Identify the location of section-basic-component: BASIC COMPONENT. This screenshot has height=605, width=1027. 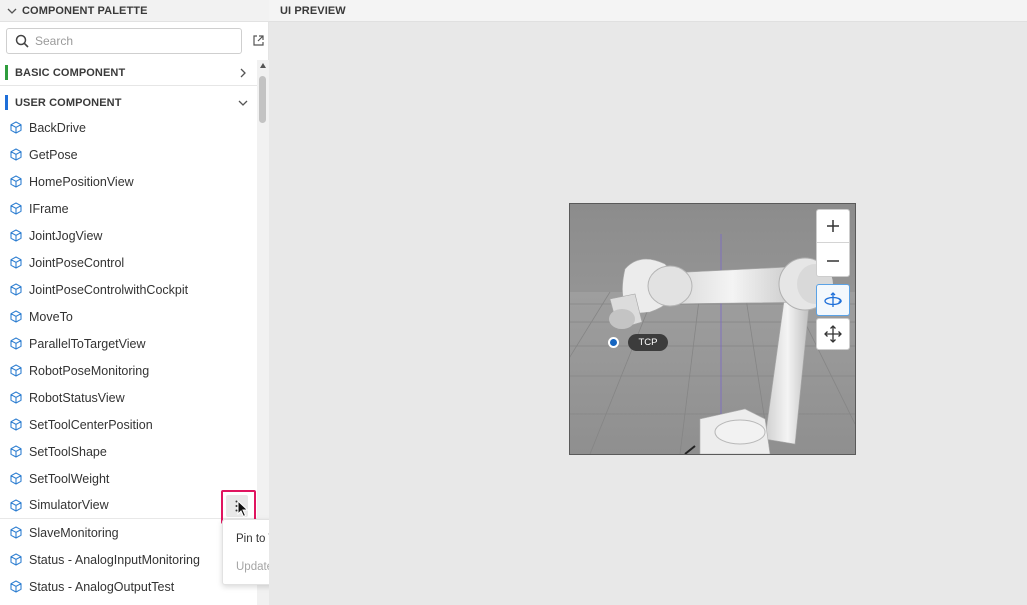
(128, 73).